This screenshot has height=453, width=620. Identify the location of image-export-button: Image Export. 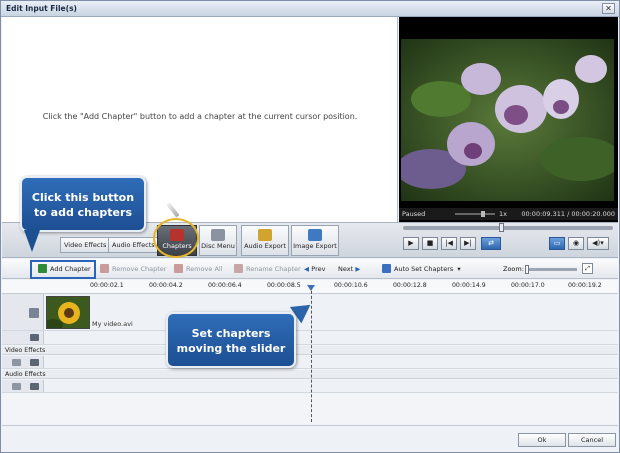
(315, 240).